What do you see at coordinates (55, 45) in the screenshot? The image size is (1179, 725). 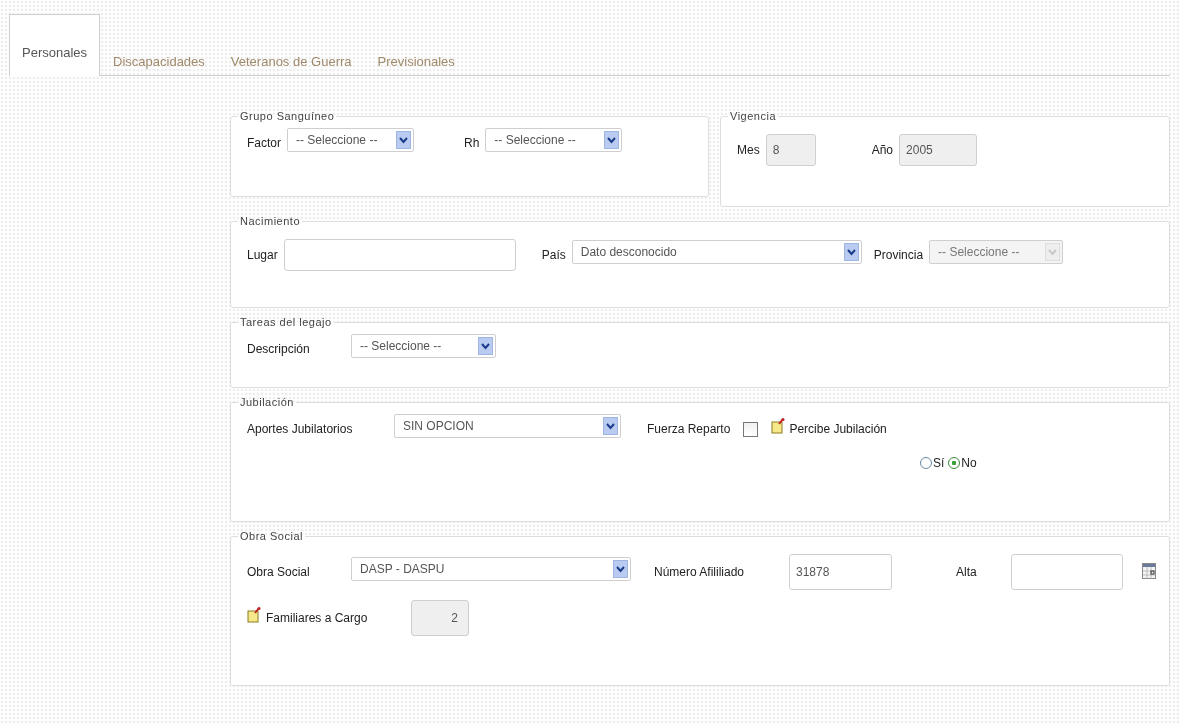 I see `tab: Personales` at bounding box center [55, 45].